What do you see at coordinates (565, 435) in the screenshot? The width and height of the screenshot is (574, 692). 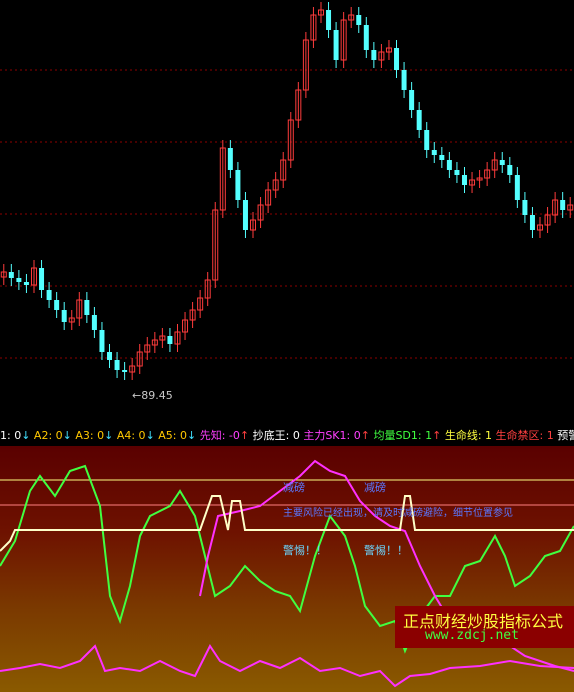 I see `indicator-item: 预警系` at bounding box center [565, 435].